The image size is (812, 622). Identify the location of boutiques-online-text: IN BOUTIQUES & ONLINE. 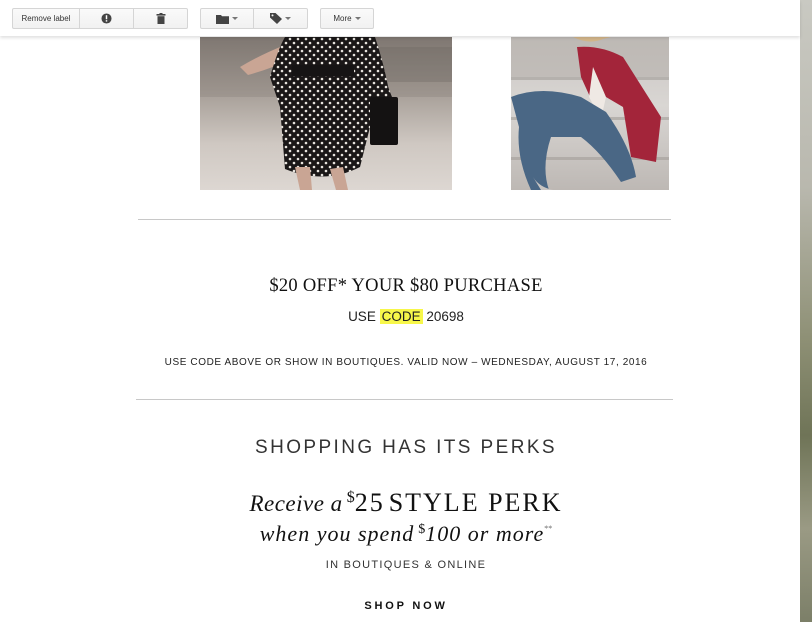
(406, 565).